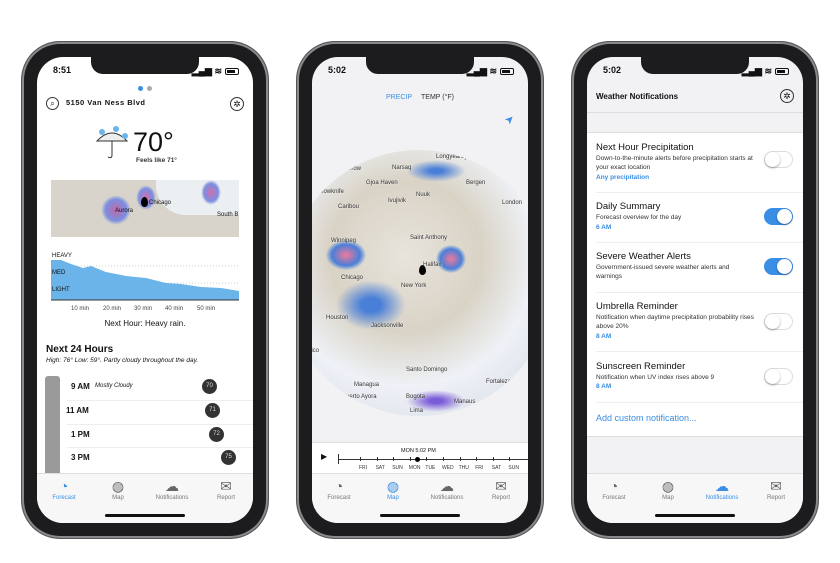 The image size is (840, 563). What do you see at coordinates (80, 349) in the screenshot?
I see `next24-title: Next 24 Hours` at bounding box center [80, 349].